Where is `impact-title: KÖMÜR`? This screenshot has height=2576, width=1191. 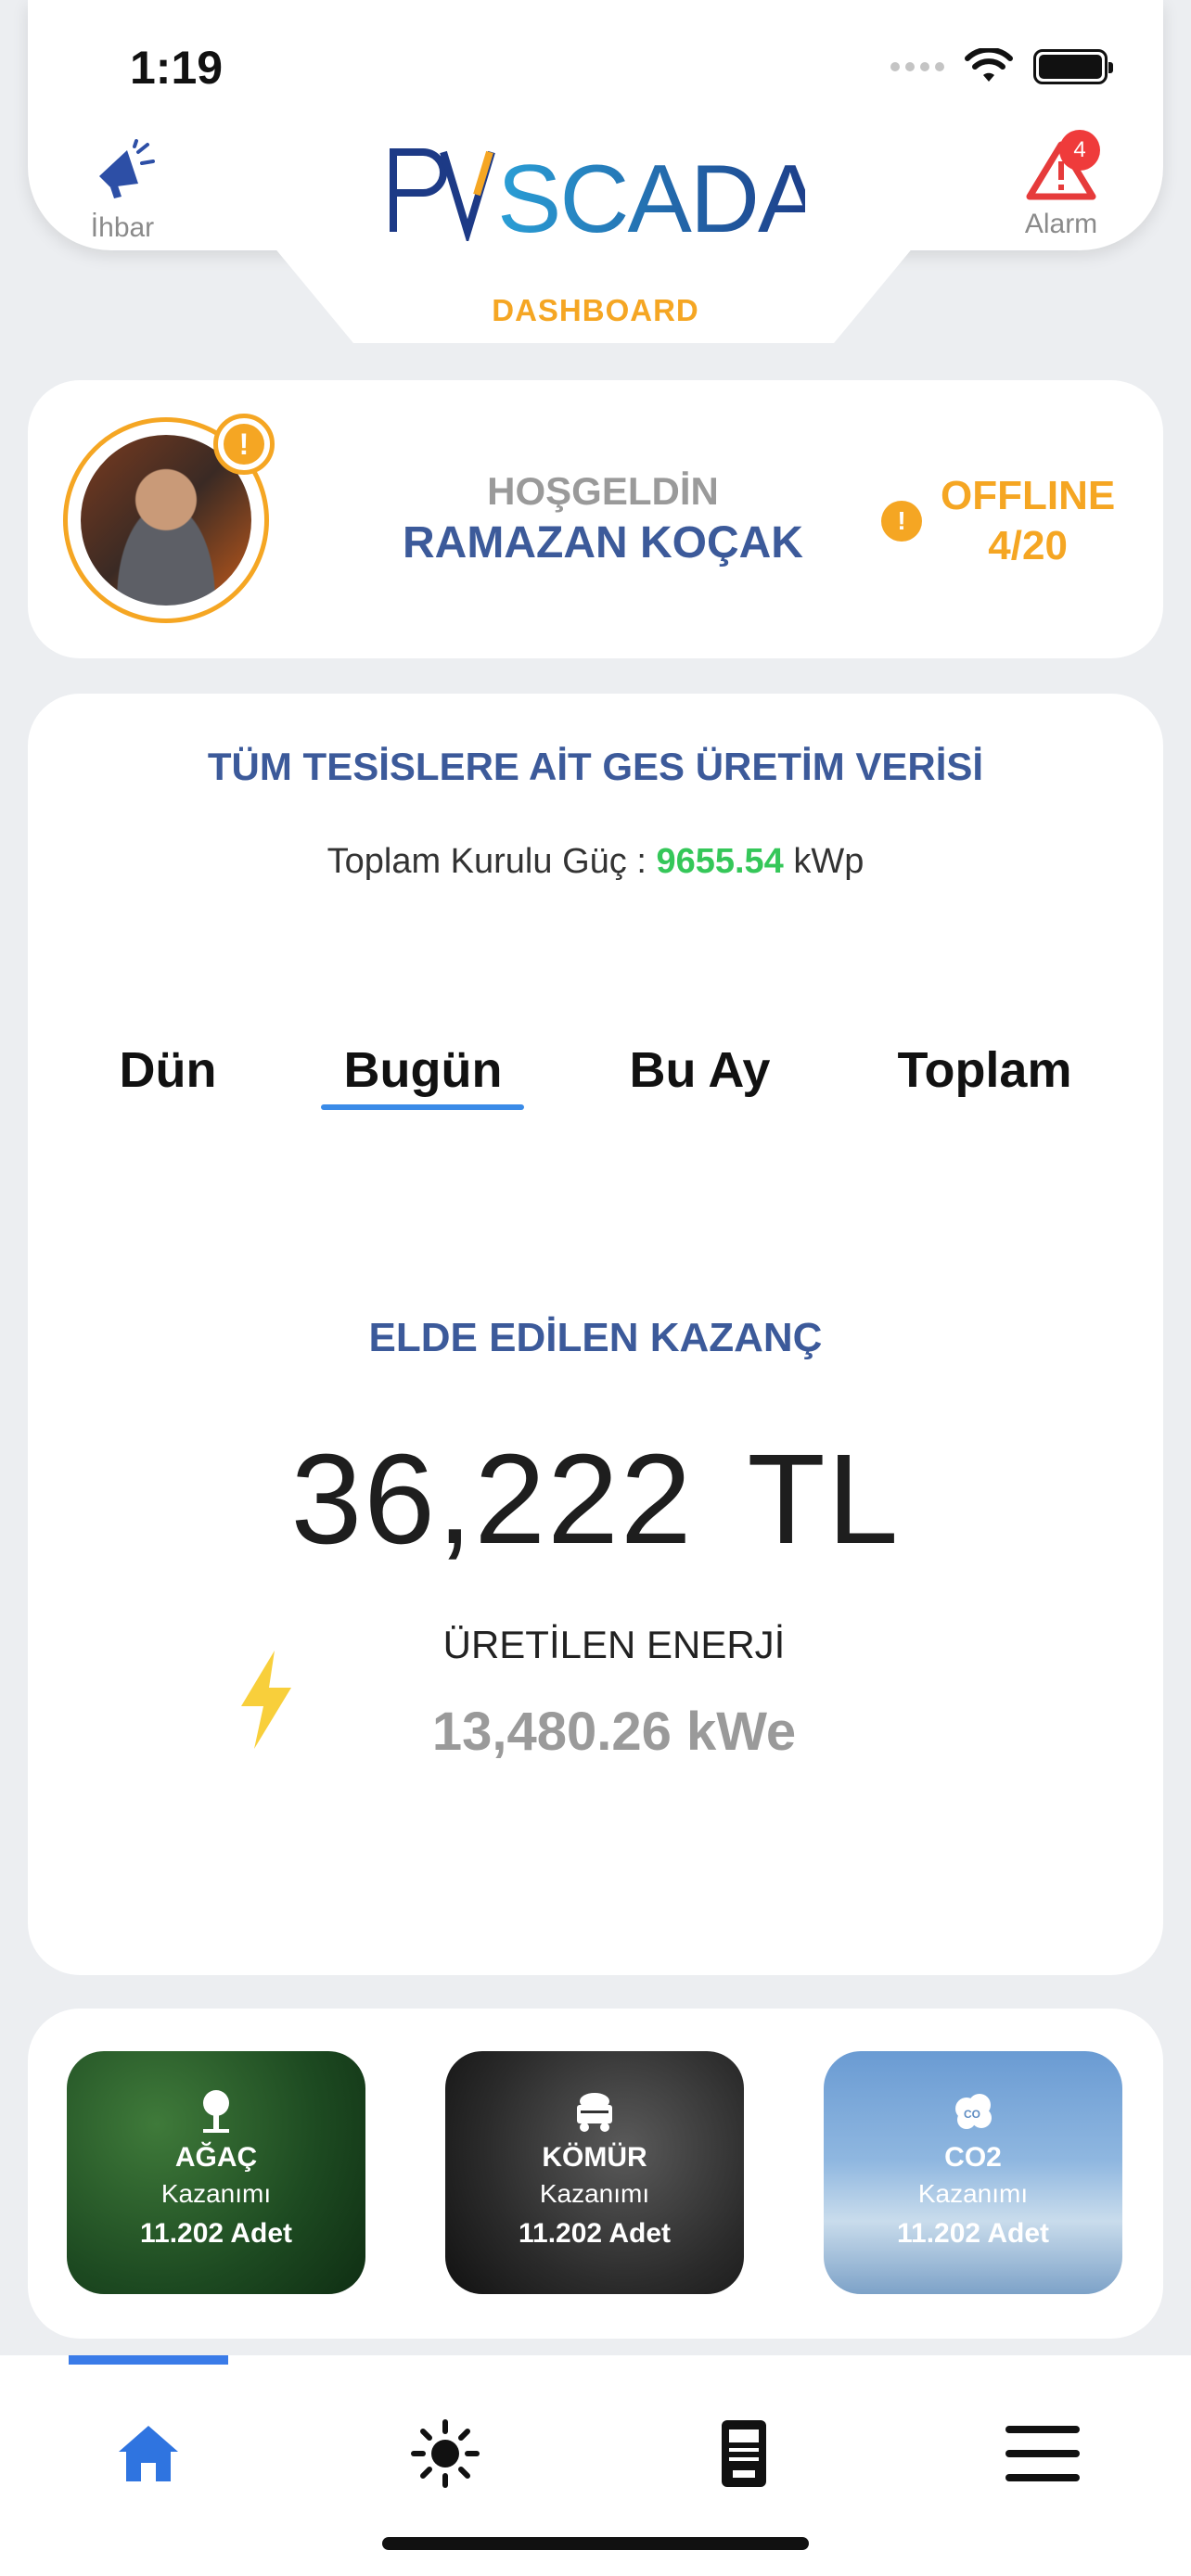
impact-title: KÖMÜR is located at coordinates (594, 2157).